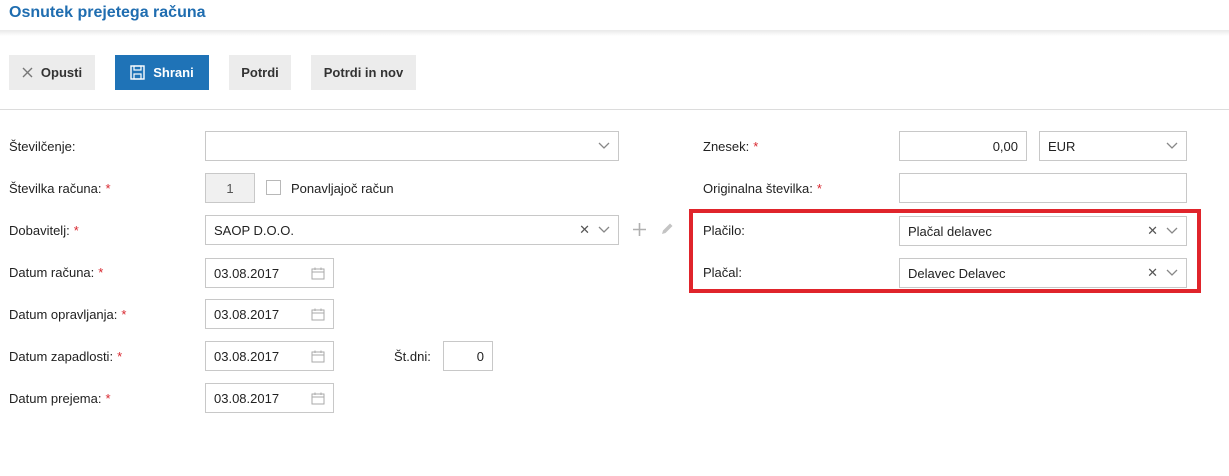  I want to click on toolbar-divider, so click(614, 109).